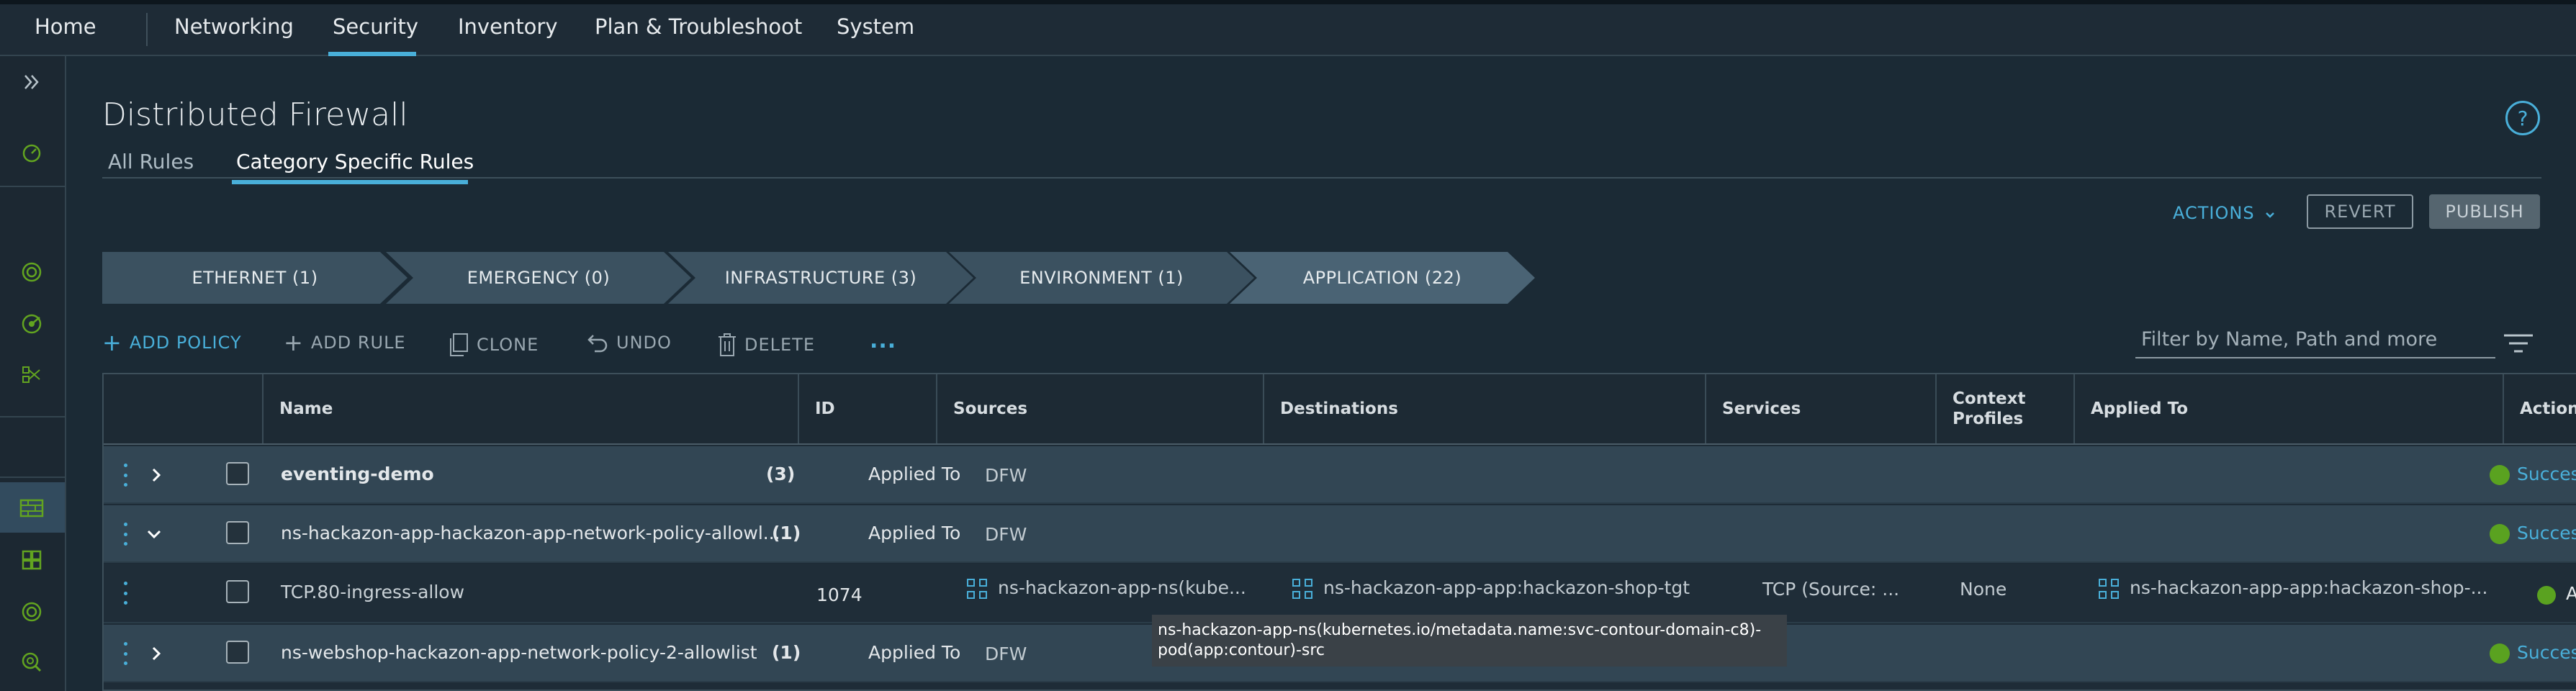  I want to click on clone-button: CLONE, so click(493, 345).